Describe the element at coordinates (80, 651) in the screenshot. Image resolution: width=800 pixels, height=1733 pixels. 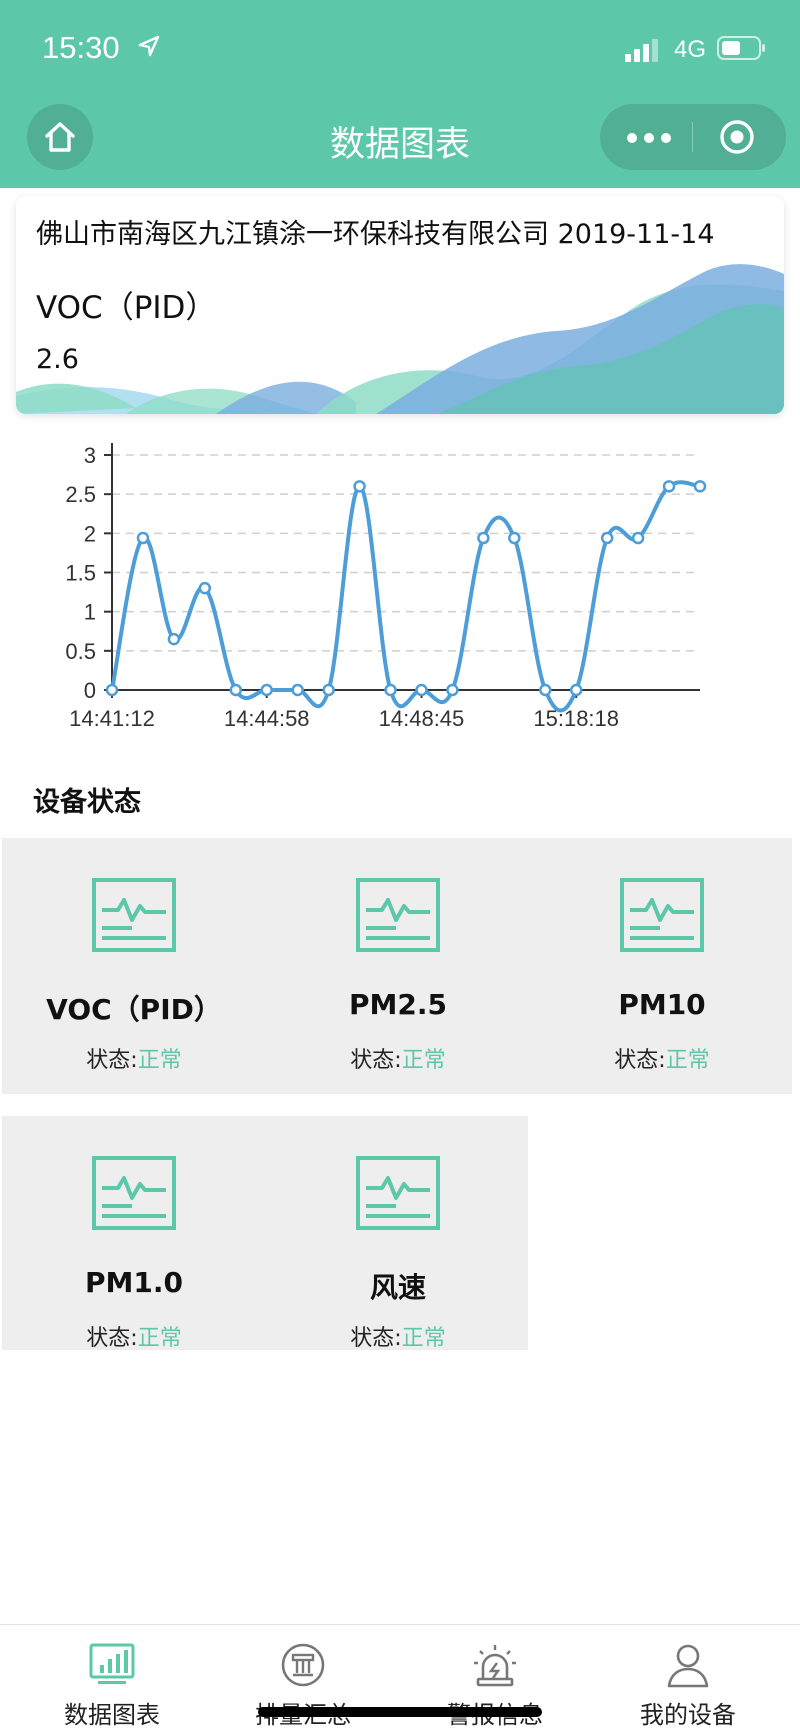
I see `y-tick-label: 0.5` at that location.